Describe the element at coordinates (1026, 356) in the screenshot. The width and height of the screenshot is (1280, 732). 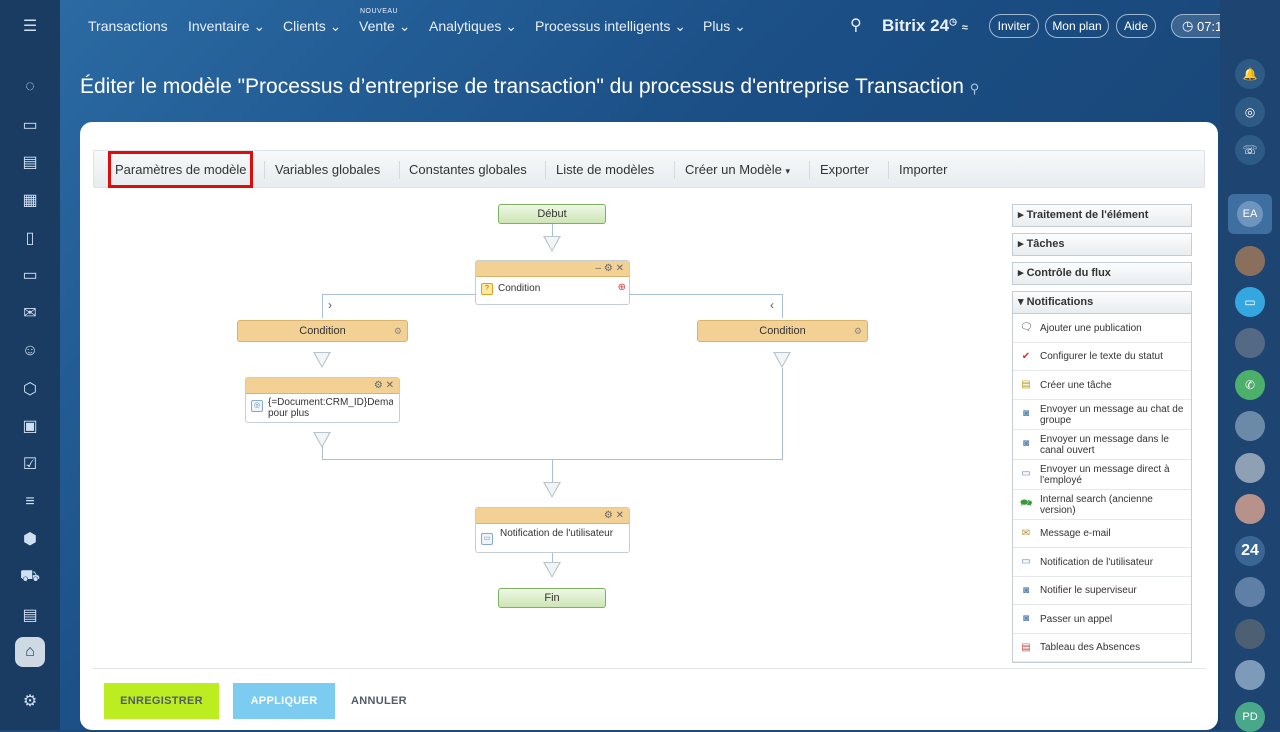
I see `checkmark-icon: ✔` at that location.